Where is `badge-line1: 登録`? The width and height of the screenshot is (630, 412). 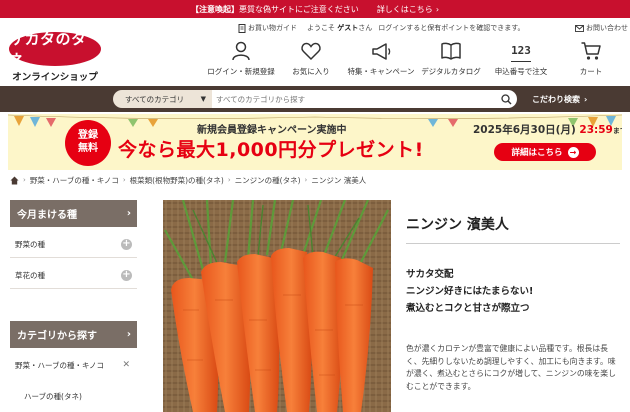
badge-line1: 登録 is located at coordinates (88, 135).